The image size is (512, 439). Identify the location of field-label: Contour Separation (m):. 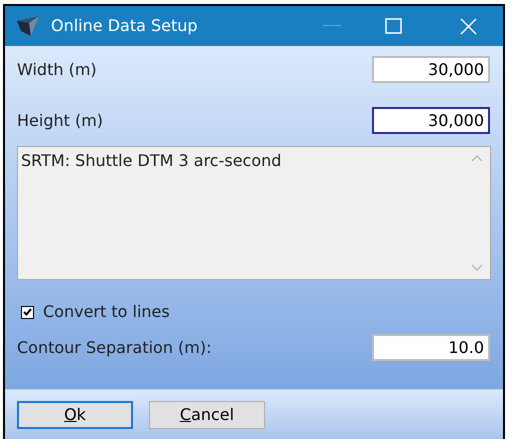
(114, 347).